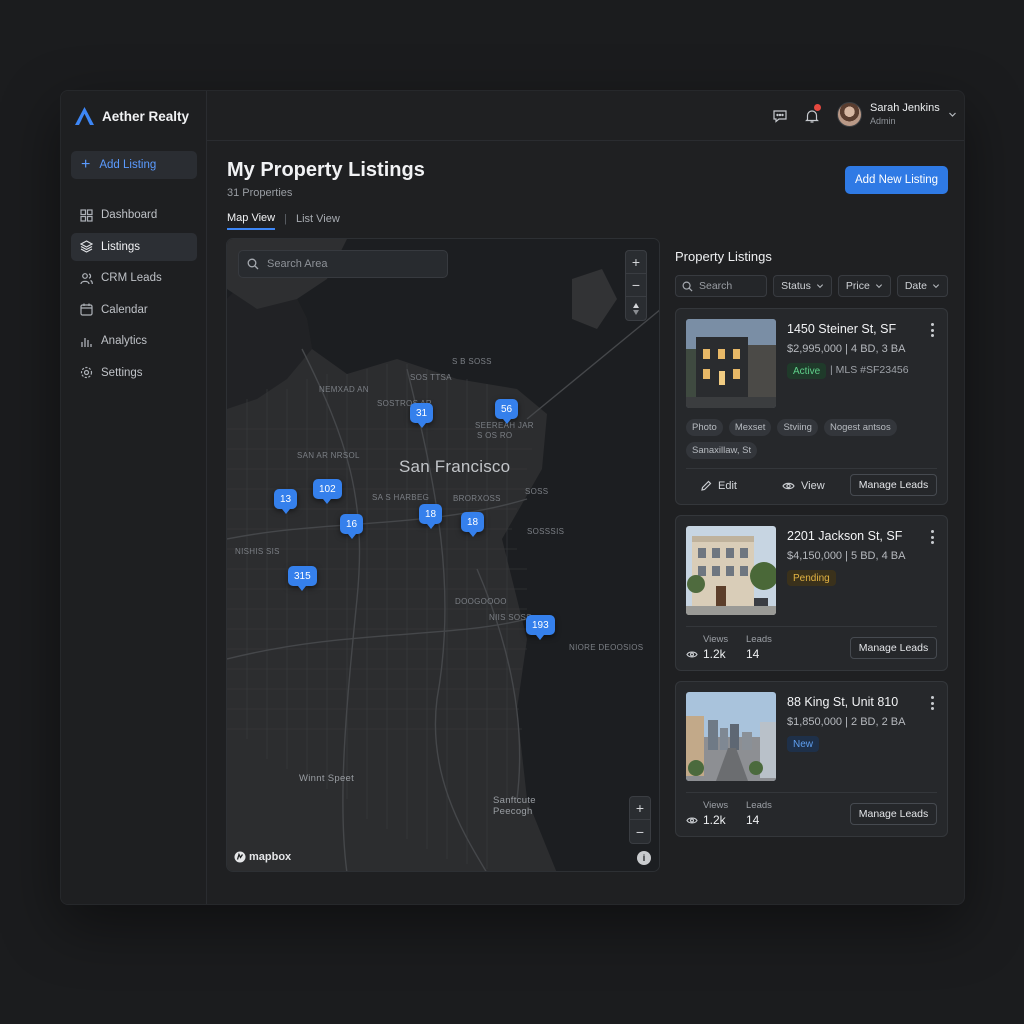  Describe the element at coordinates (86, 246) in the screenshot. I see `layers-icon` at that location.